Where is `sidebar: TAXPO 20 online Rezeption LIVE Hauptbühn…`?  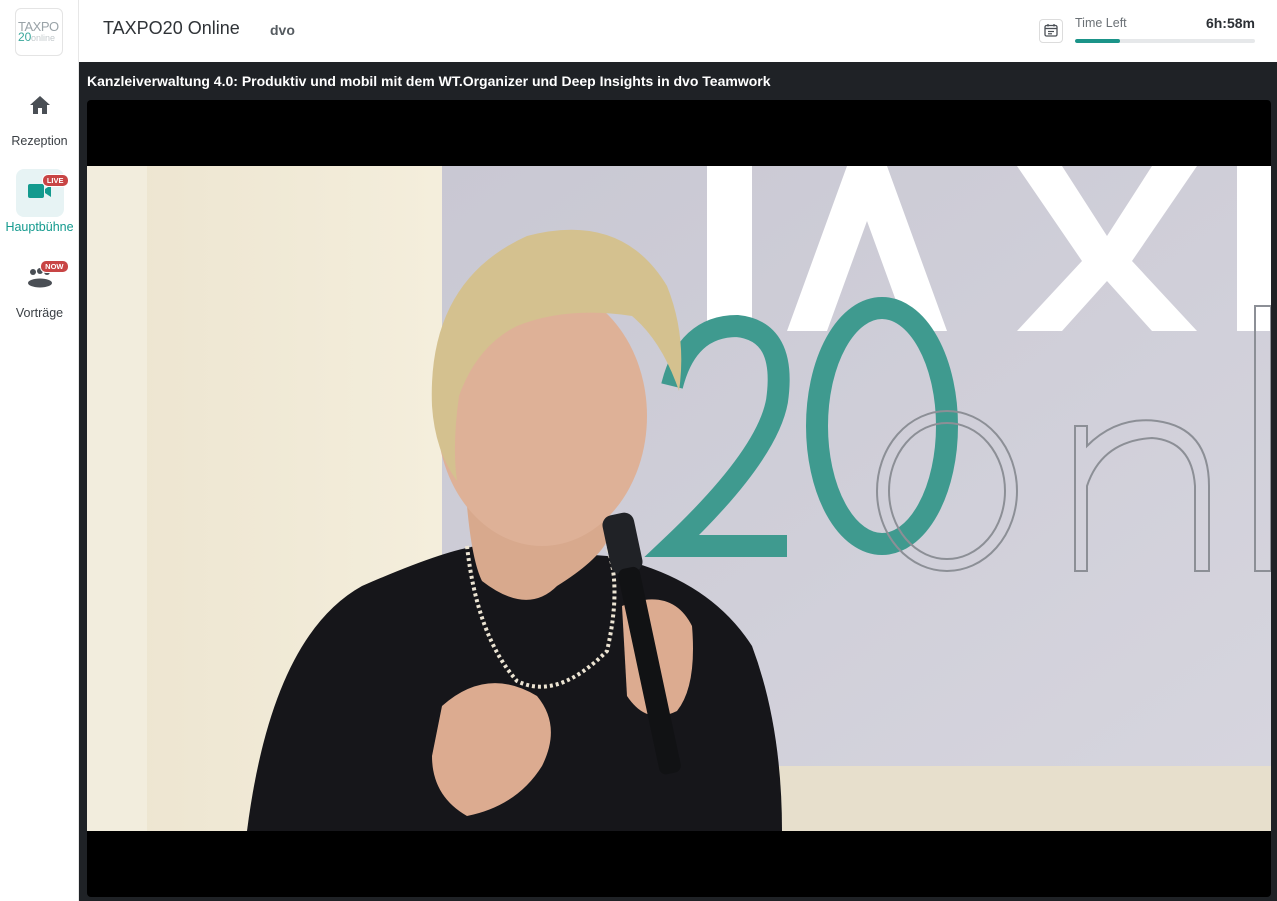 sidebar: TAXPO 20 online Rezeption LIVE Hauptbühn… is located at coordinates (39, 450).